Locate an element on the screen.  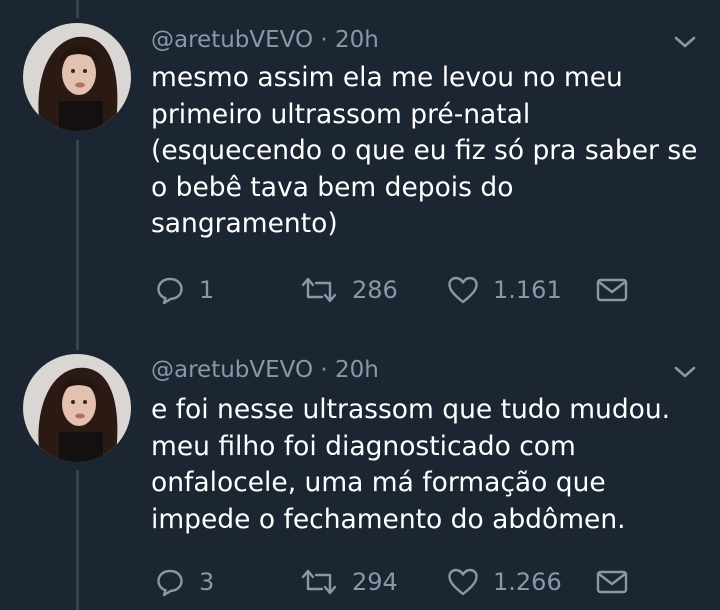
like-button: 1.161 is located at coordinates (504, 290).